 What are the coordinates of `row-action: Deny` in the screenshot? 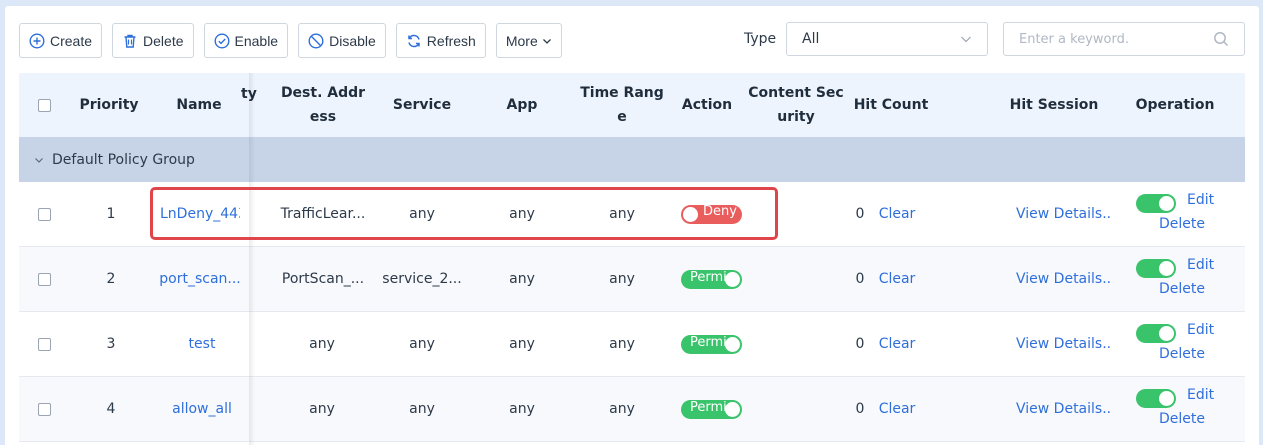 It's located at (711, 214).